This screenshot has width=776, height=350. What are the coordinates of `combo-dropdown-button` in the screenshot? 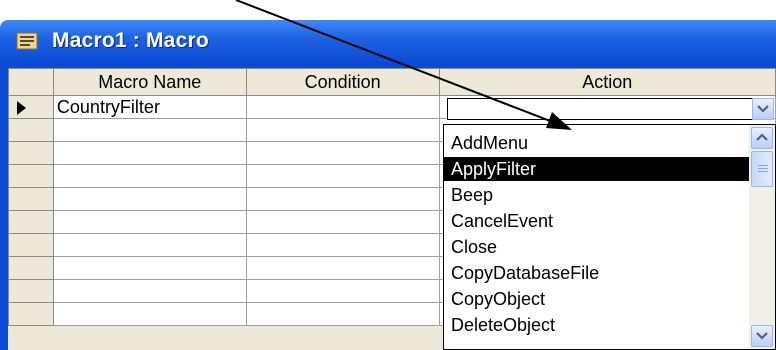 It's located at (763, 109).